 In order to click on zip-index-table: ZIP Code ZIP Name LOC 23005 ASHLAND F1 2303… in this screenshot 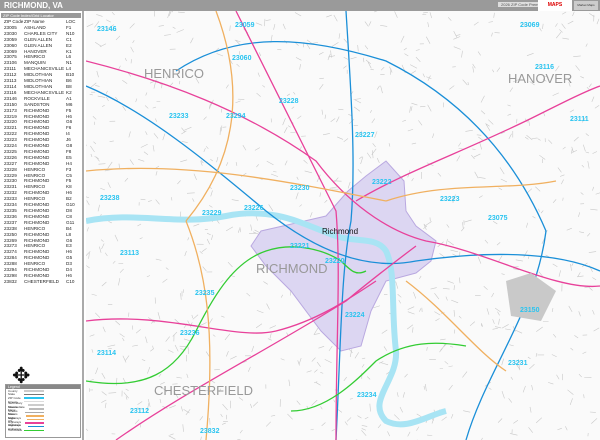, I will do `click(39, 152)`.